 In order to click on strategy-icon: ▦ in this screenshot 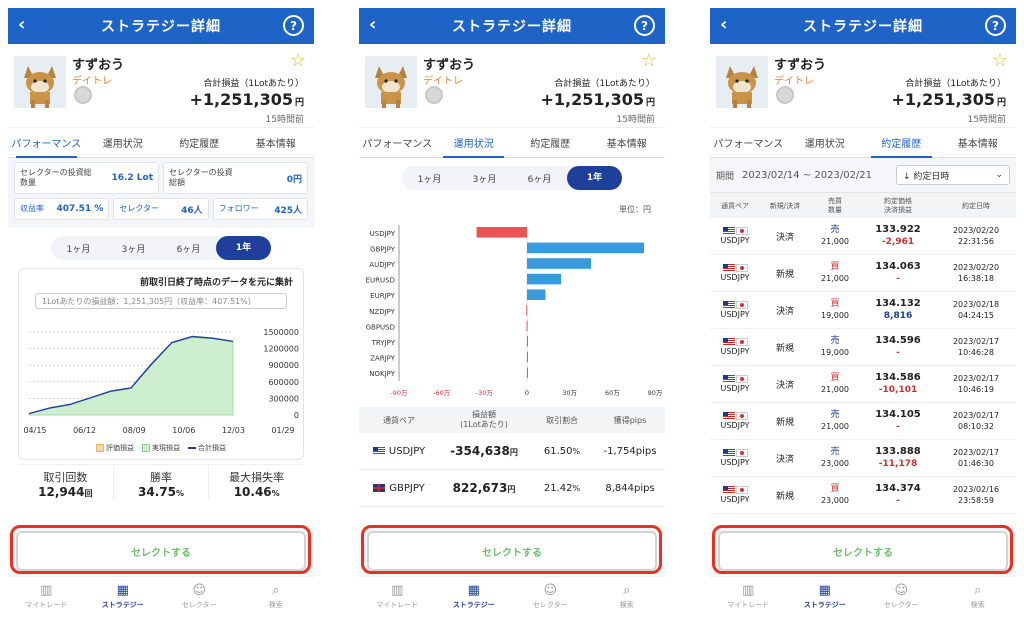, I will do `click(122, 590)`.